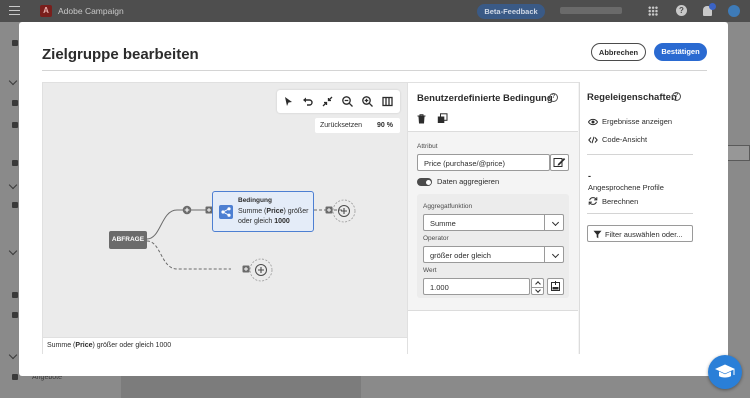 The image size is (750, 398). I want to click on operator-value: größer oder gleich, so click(460, 255).